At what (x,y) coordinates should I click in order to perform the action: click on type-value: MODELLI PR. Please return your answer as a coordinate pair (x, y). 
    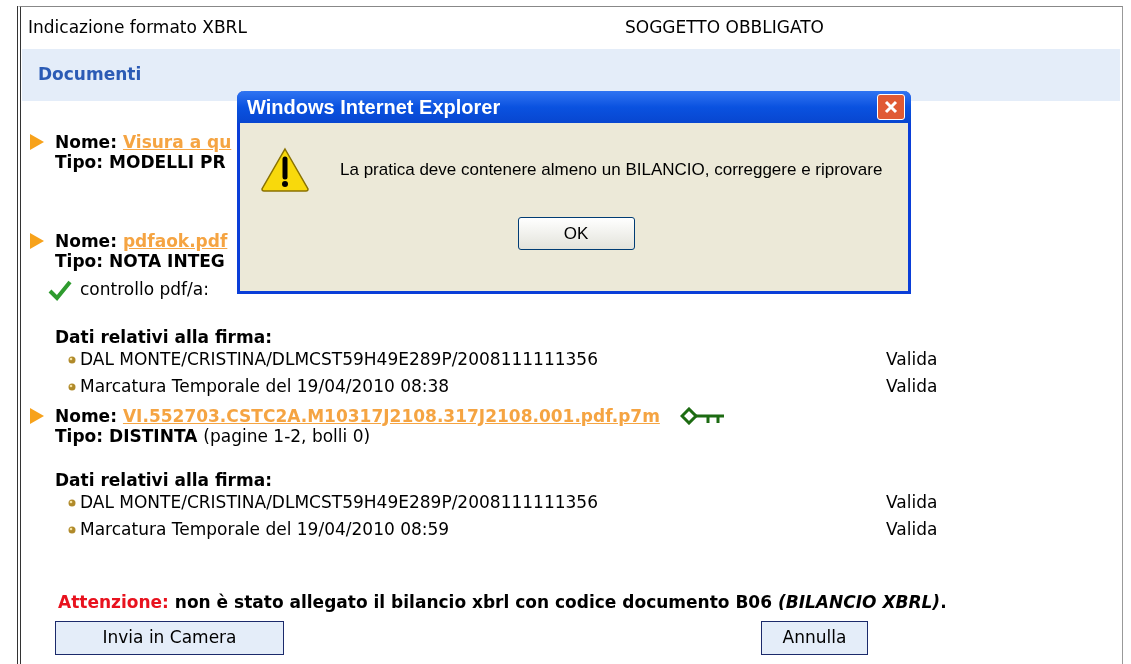
    Looking at the image, I should click on (167, 162).